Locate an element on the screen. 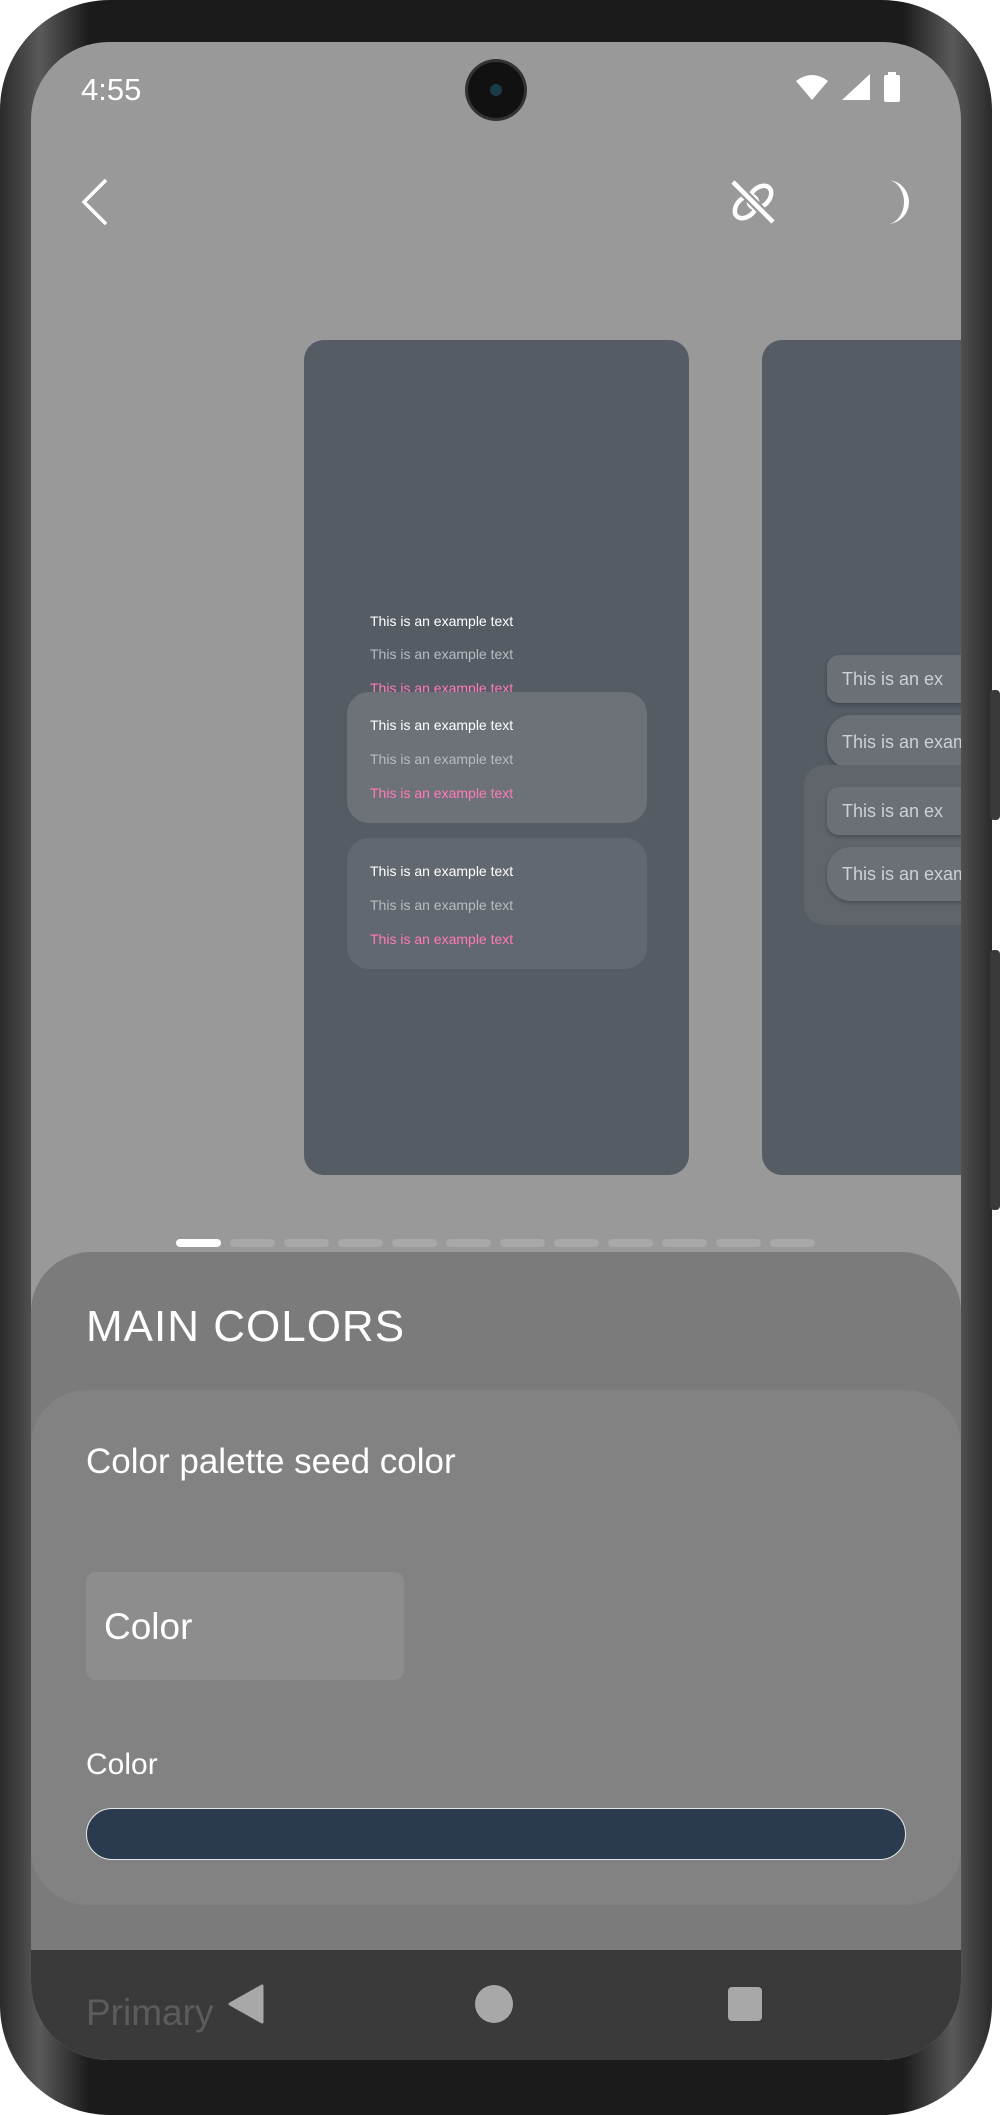 This screenshot has height=2115, width=1000. color-label: Color is located at coordinates (122, 1764).